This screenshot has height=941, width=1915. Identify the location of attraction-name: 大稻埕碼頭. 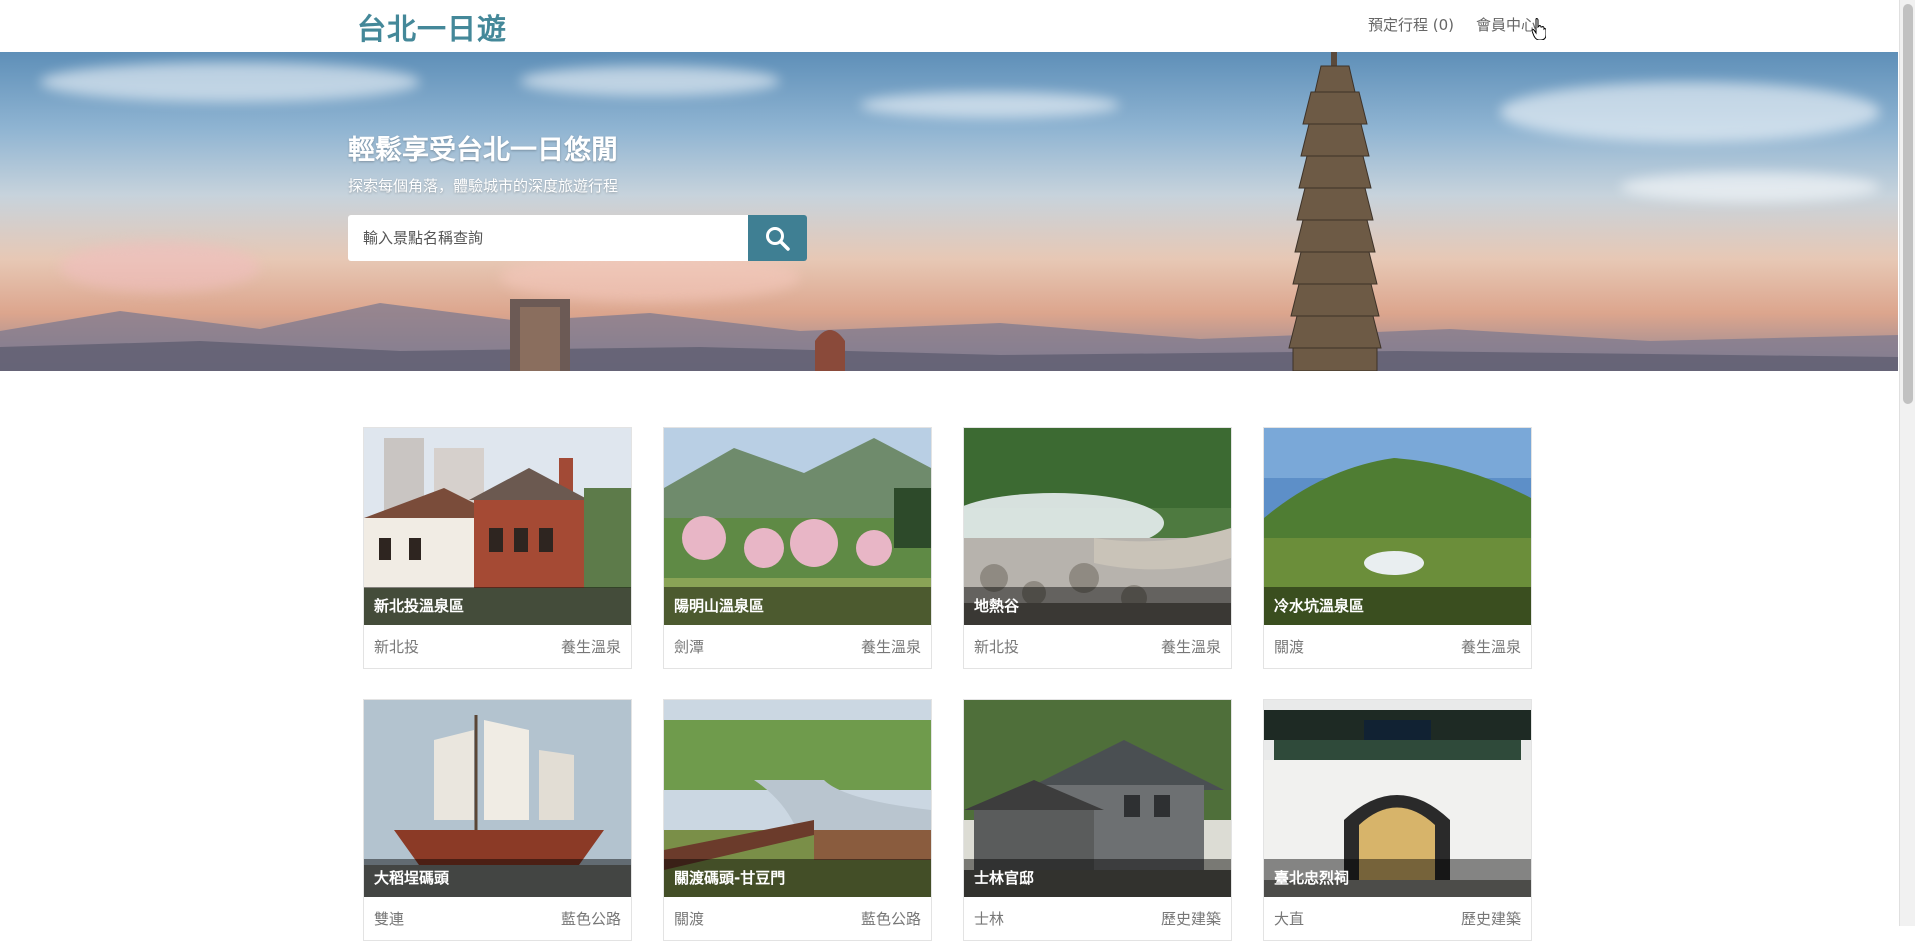
(412, 878).